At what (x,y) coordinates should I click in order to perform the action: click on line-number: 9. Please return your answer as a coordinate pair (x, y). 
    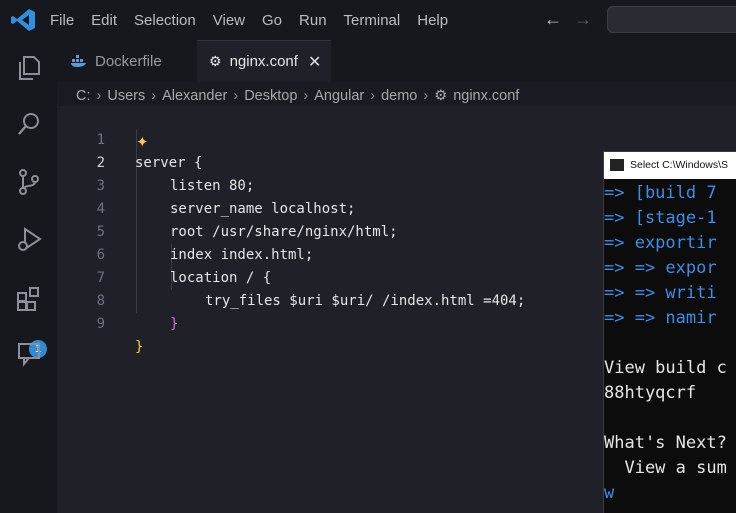
    Looking at the image, I should click on (100, 324).